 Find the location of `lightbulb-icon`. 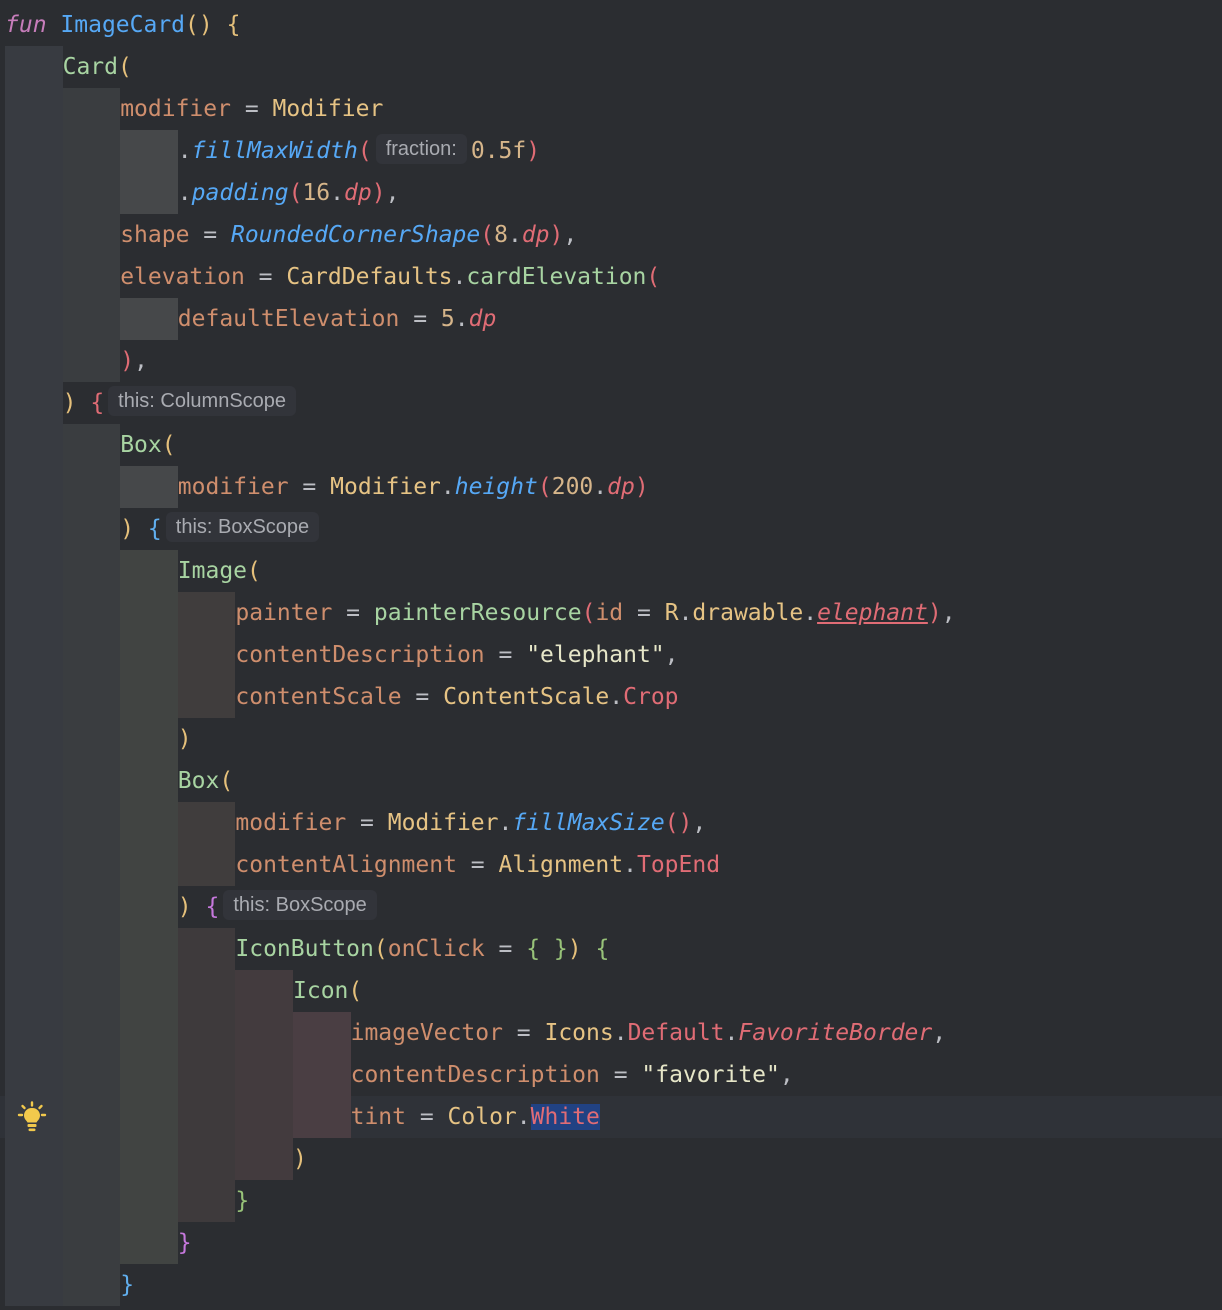

lightbulb-icon is located at coordinates (32, 1118).